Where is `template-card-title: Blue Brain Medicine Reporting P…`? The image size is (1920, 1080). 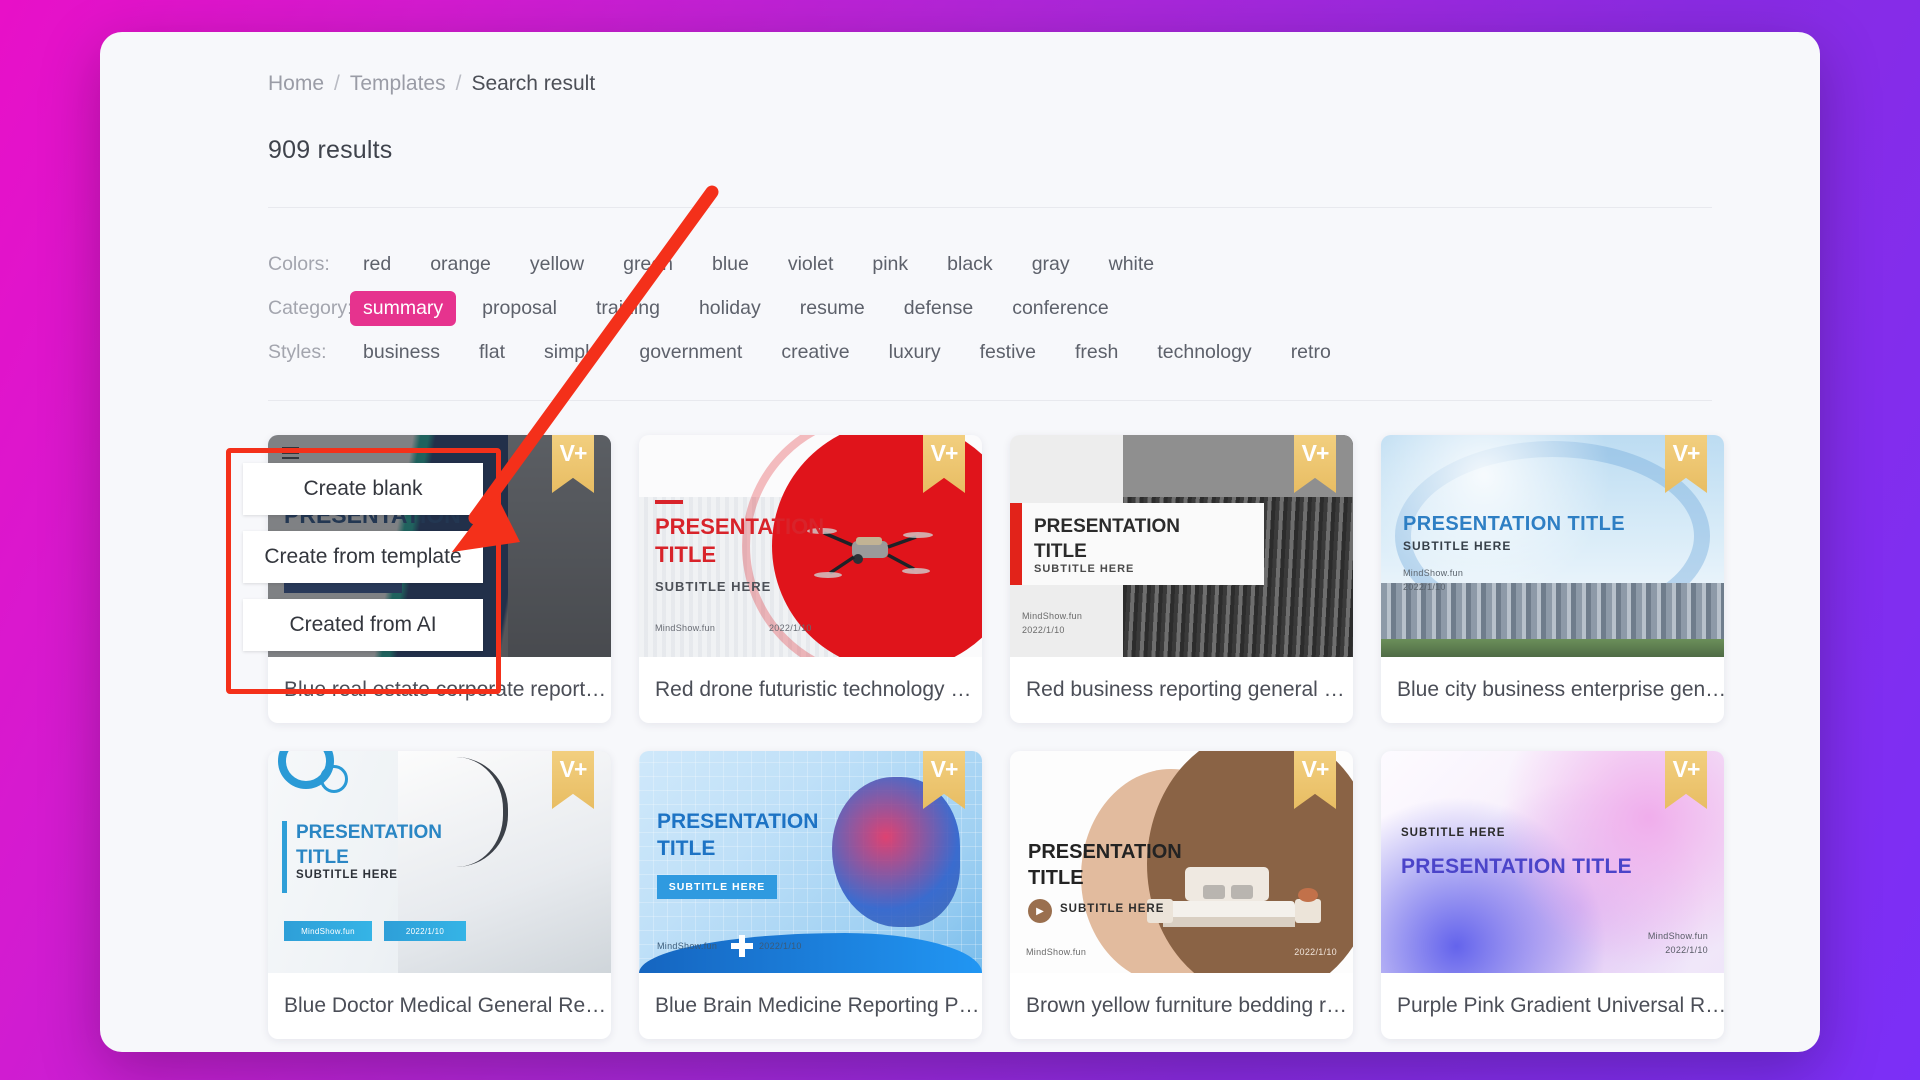
template-card-title: Blue Brain Medicine Reporting P… is located at coordinates (817, 1005).